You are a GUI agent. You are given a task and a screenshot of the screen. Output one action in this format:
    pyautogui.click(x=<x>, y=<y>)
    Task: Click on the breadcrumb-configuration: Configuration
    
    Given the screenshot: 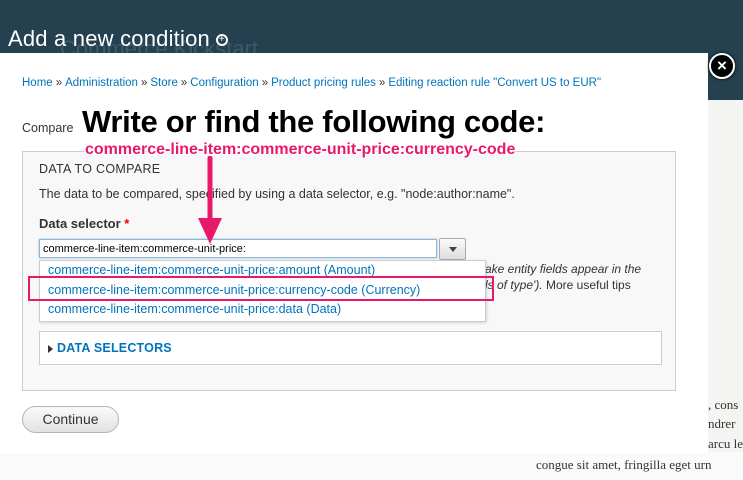 What is the action you would take?
    pyautogui.click(x=224, y=83)
    